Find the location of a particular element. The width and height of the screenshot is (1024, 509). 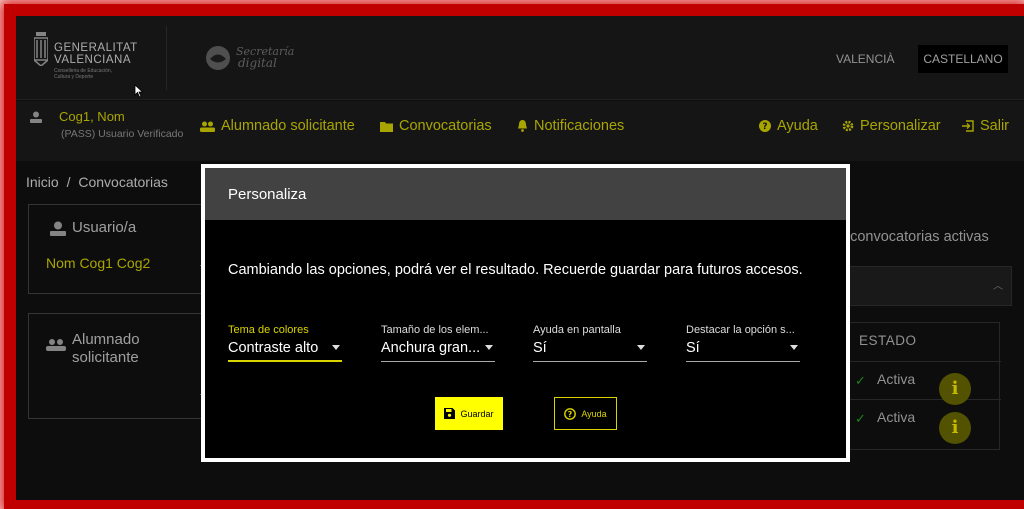

help-button: ? Ayuda is located at coordinates (585, 413).